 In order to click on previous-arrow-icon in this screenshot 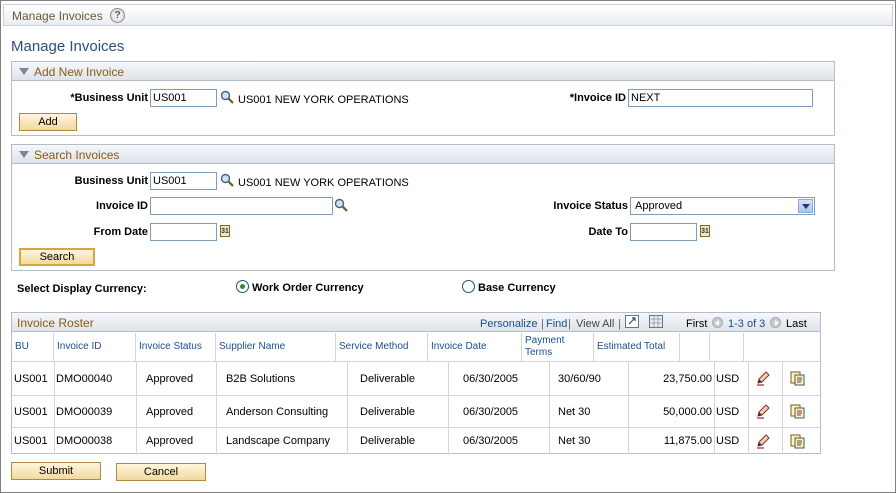, I will do `click(717, 322)`.